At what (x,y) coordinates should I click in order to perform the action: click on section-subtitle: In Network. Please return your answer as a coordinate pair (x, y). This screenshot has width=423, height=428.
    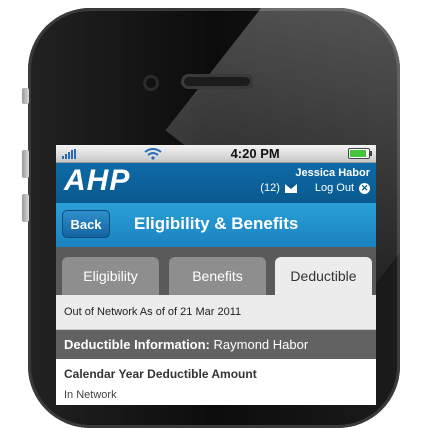
    Looking at the image, I should click on (90, 395).